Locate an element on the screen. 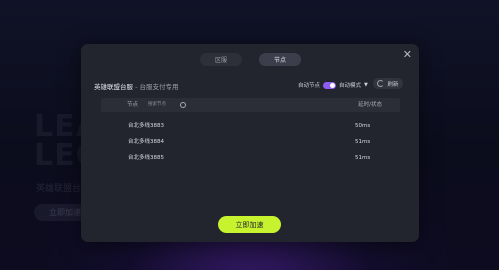  toggle-knob is located at coordinates (333, 85).